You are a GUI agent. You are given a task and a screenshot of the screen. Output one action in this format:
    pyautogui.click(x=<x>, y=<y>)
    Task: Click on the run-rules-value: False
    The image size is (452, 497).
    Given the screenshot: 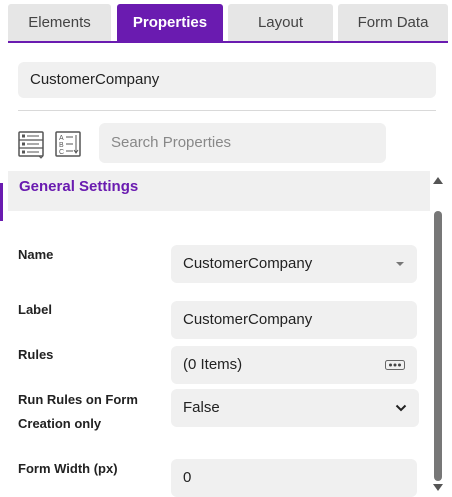 What is the action you would take?
    pyautogui.click(x=201, y=407)
    